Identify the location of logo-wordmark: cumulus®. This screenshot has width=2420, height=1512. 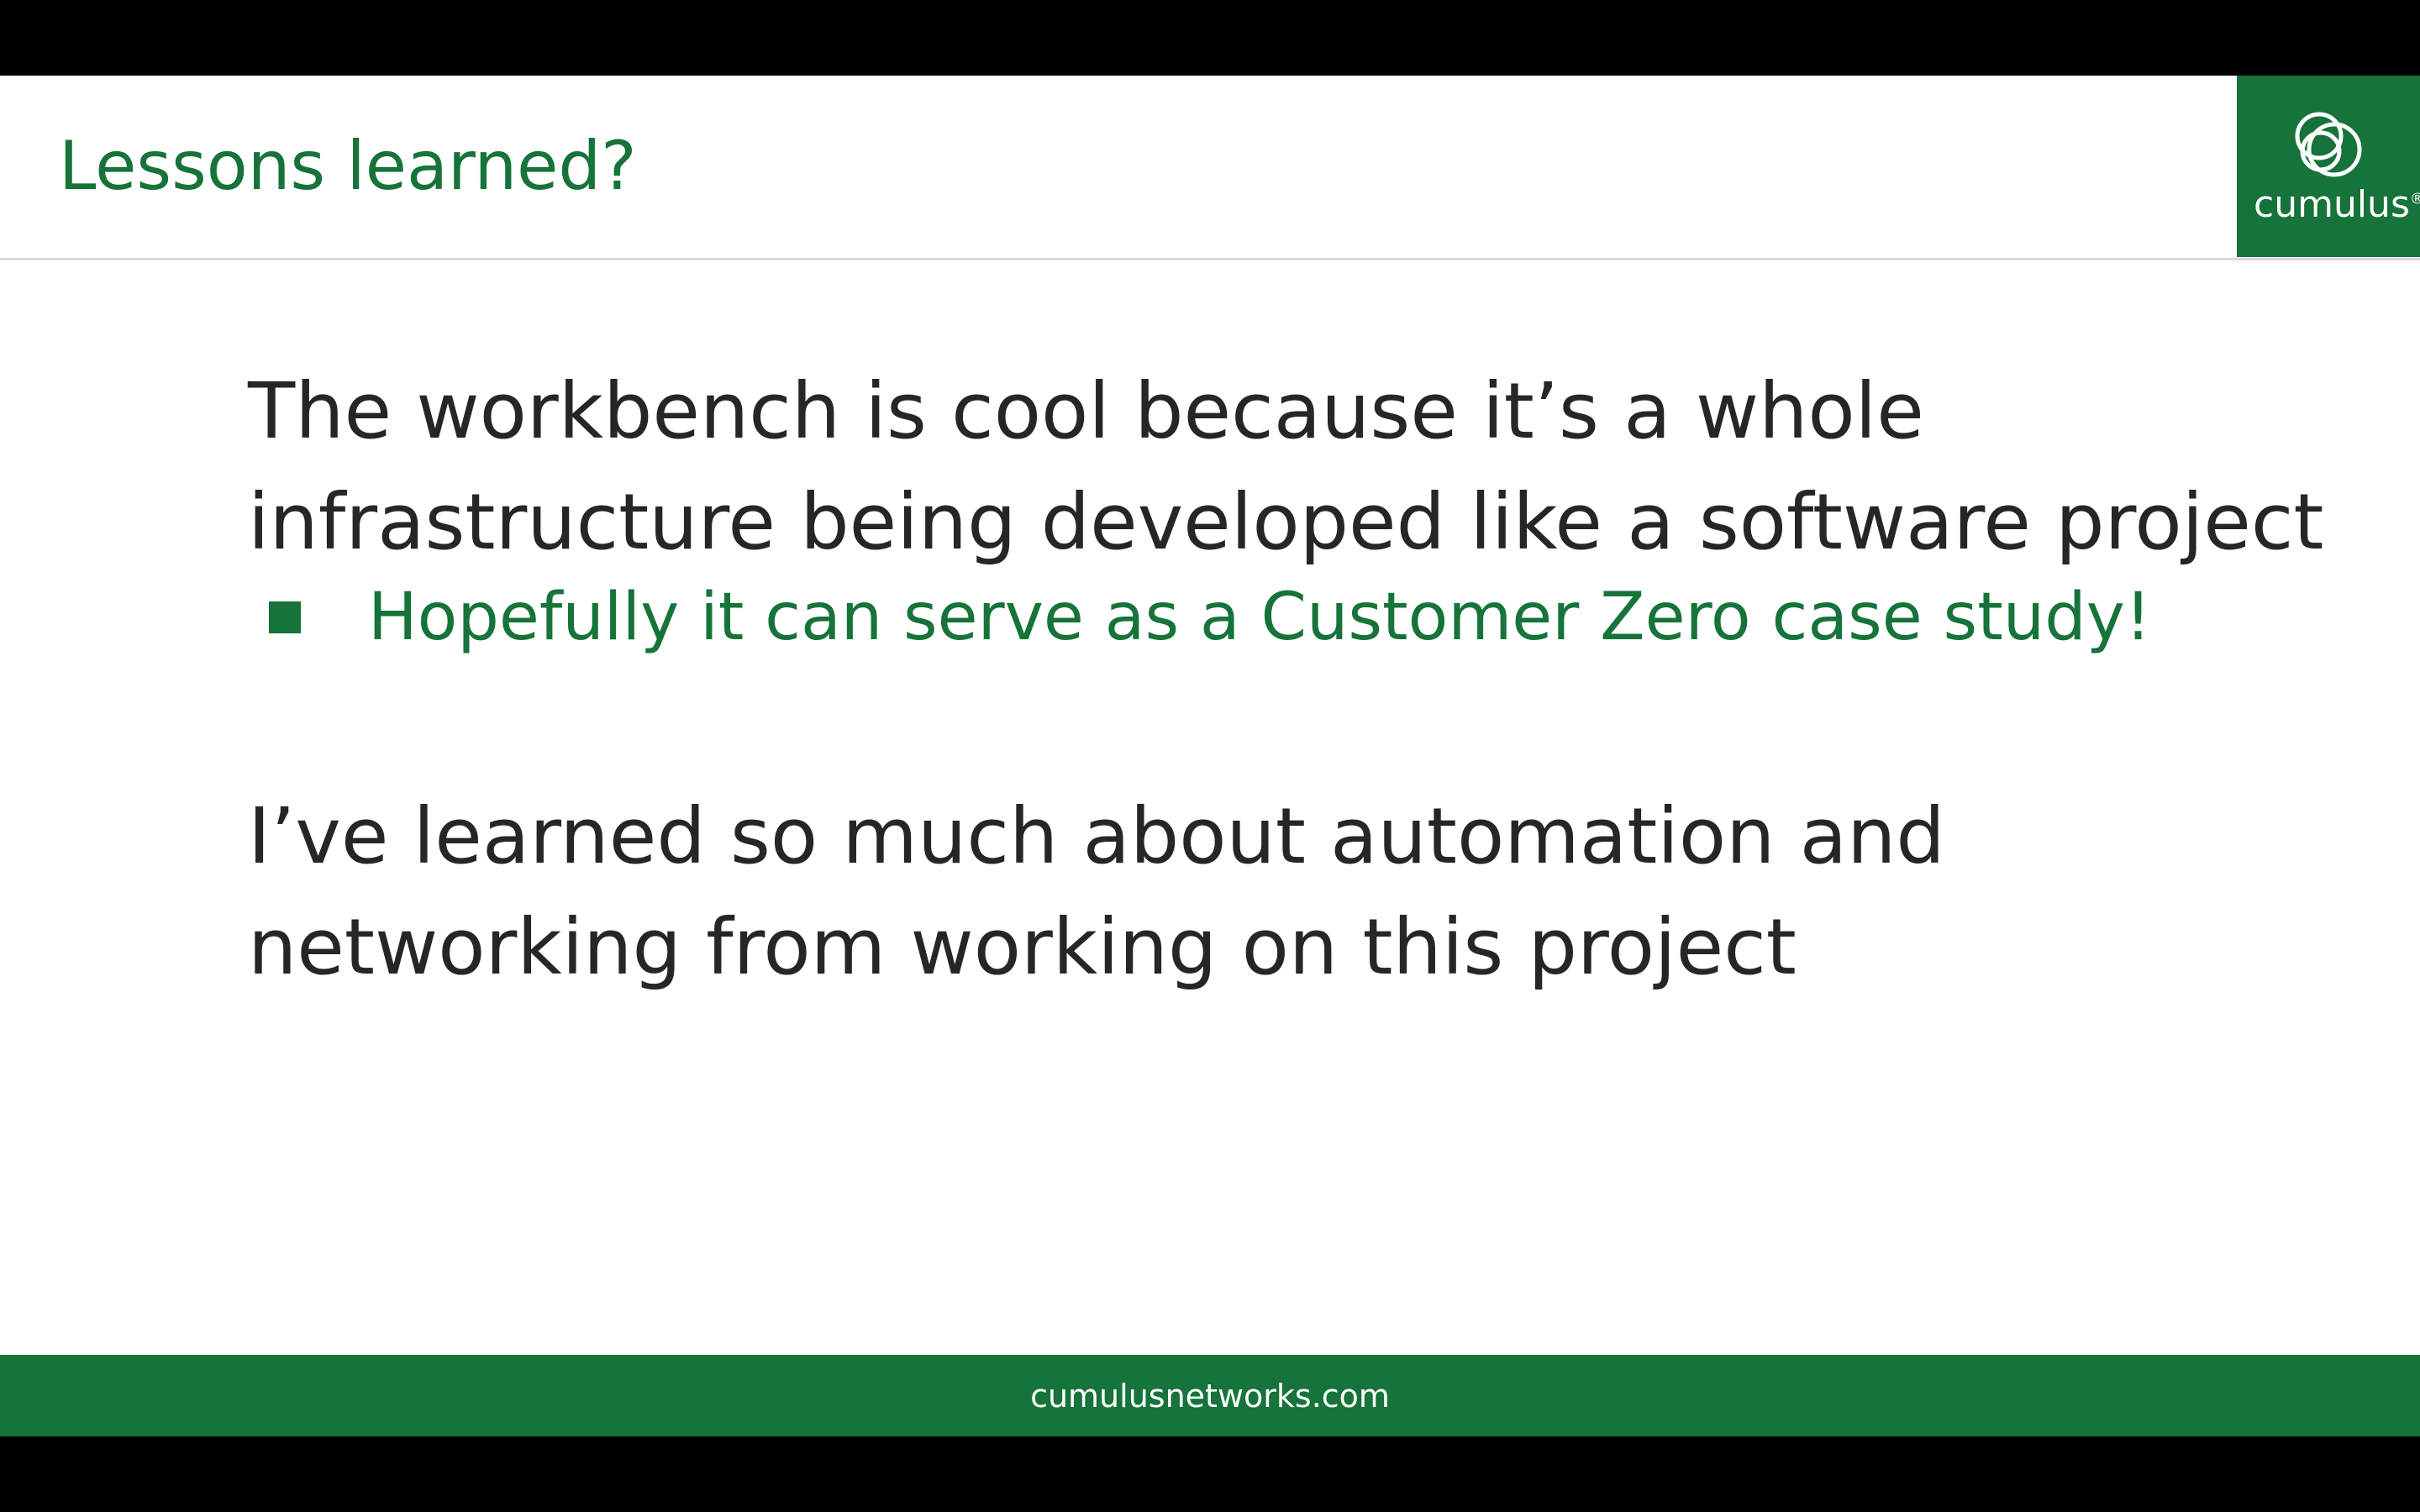
(2337, 205).